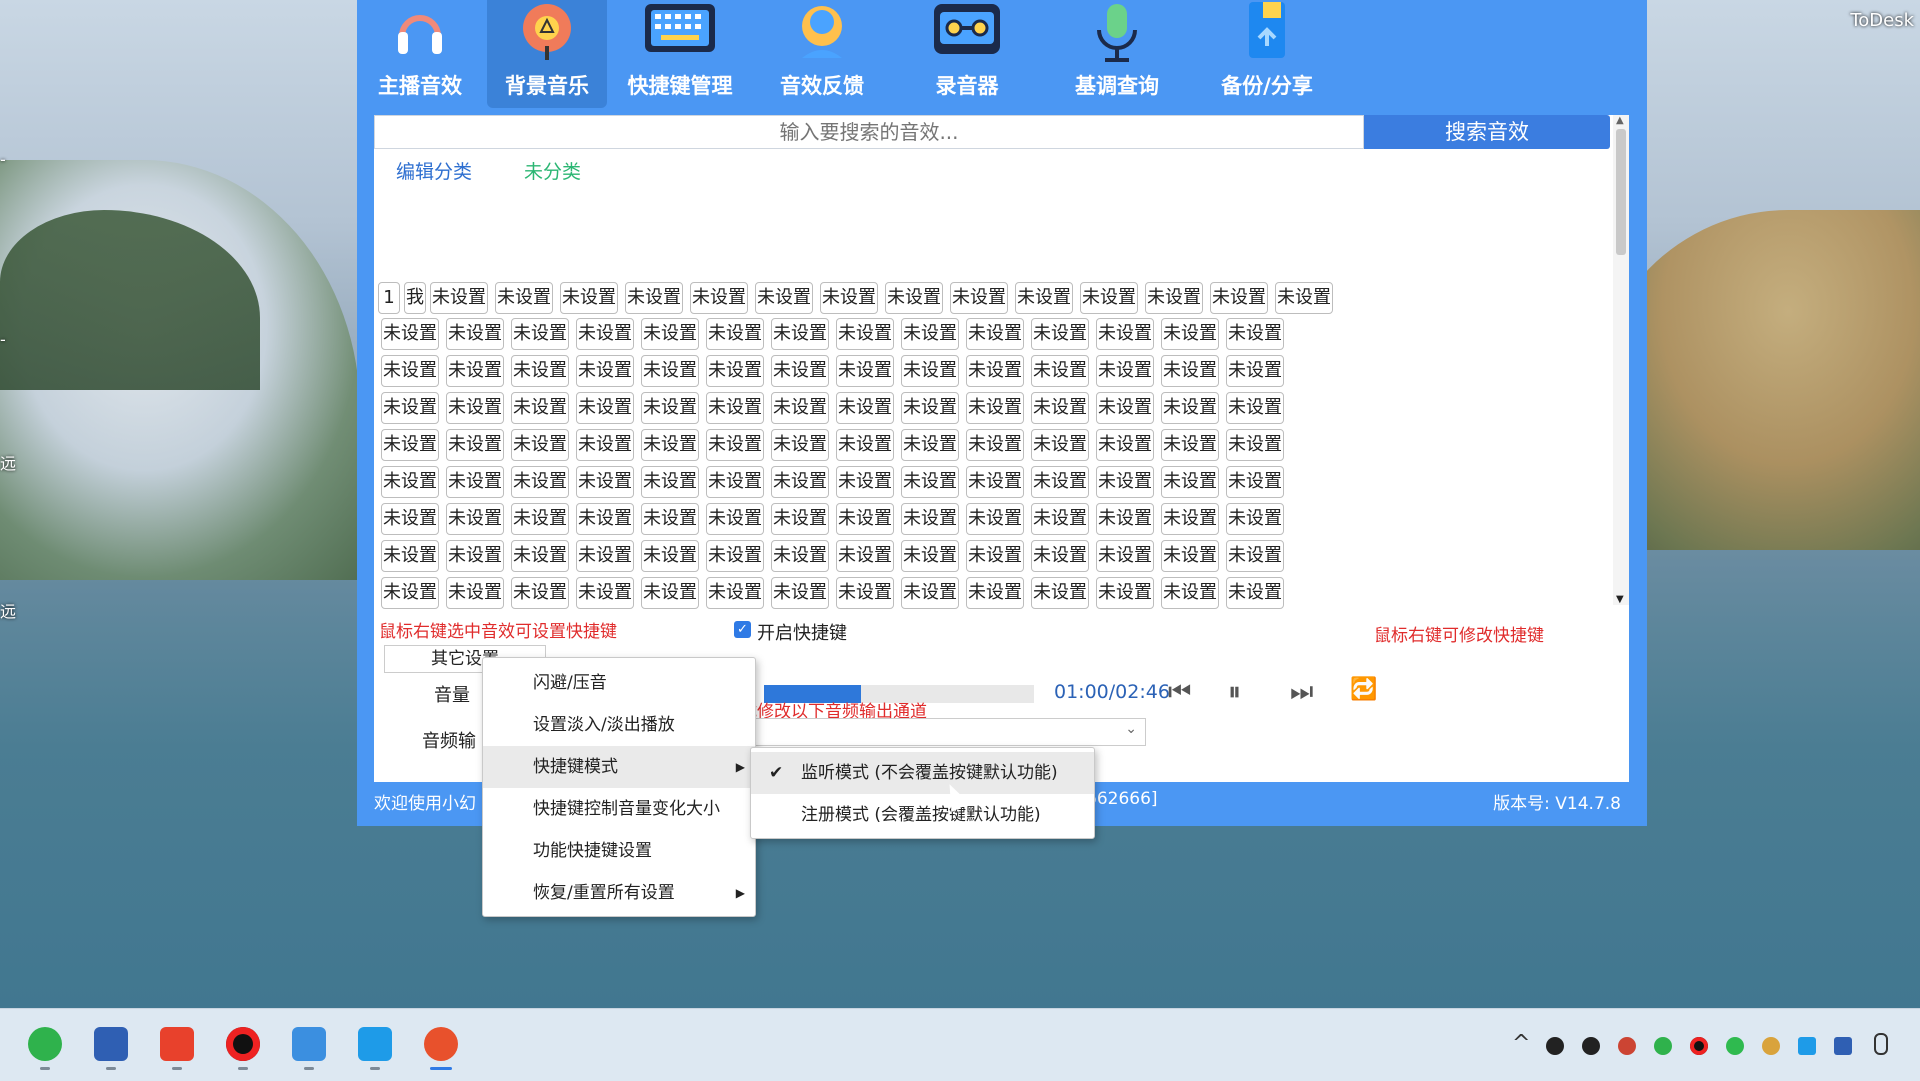 Image resolution: width=1920 pixels, height=1081 pixels. I want to click on menu-duck: 闪避/压音, so click(619, 683).